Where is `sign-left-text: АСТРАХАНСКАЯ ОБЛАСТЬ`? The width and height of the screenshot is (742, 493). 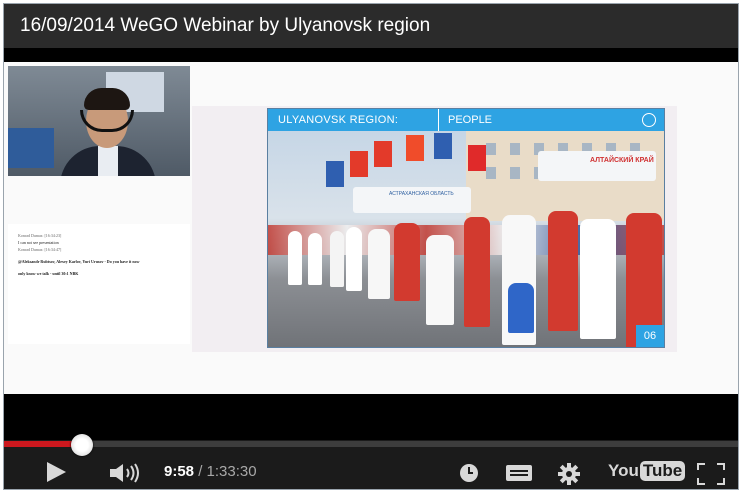
sign-left-text: АСТРАХАНСКАЯ ОБЛАСТЬ is located at coordinates (421, 194).